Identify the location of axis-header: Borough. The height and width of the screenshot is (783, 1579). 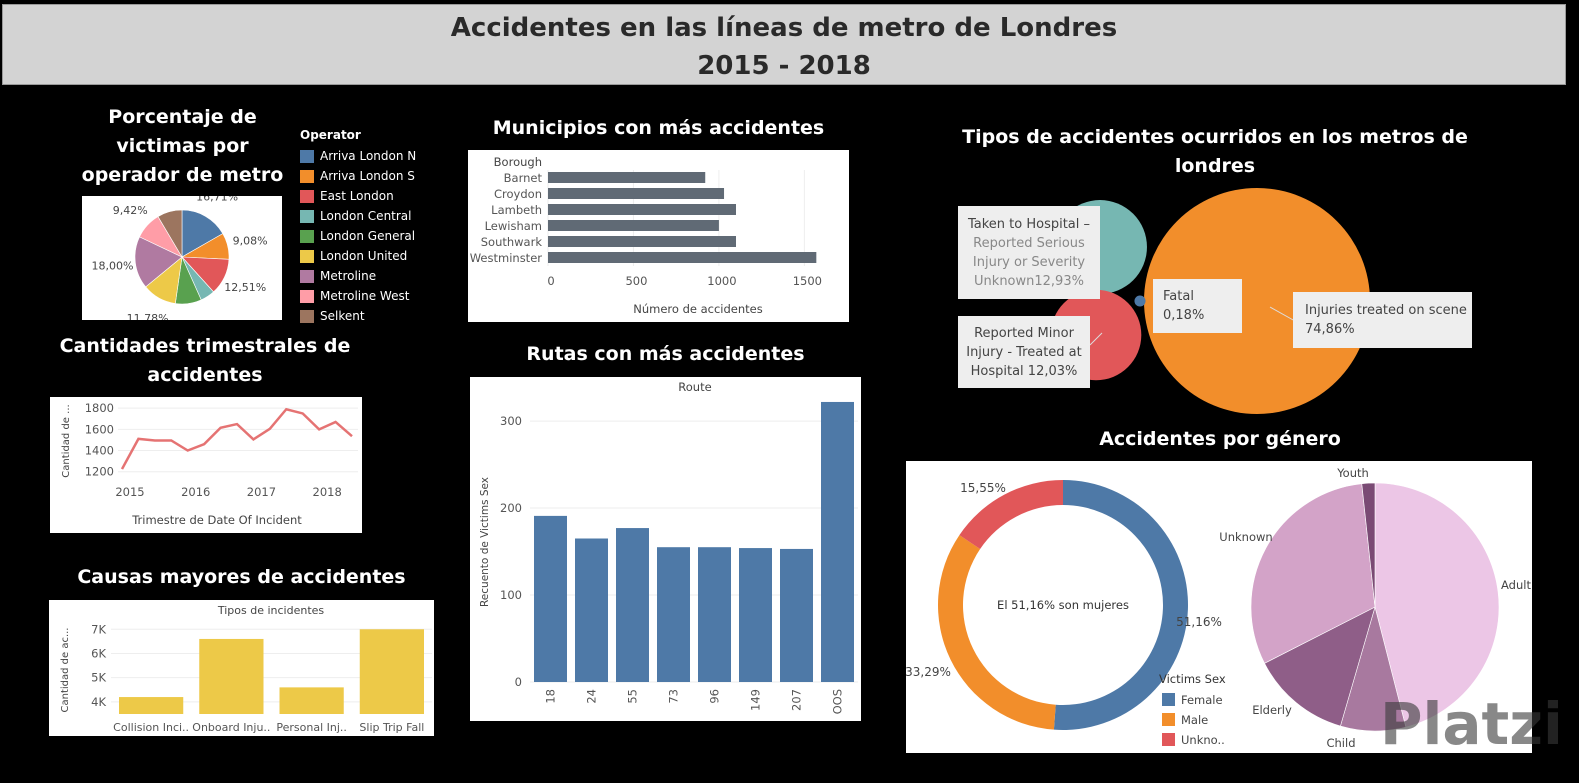
(518, 162).